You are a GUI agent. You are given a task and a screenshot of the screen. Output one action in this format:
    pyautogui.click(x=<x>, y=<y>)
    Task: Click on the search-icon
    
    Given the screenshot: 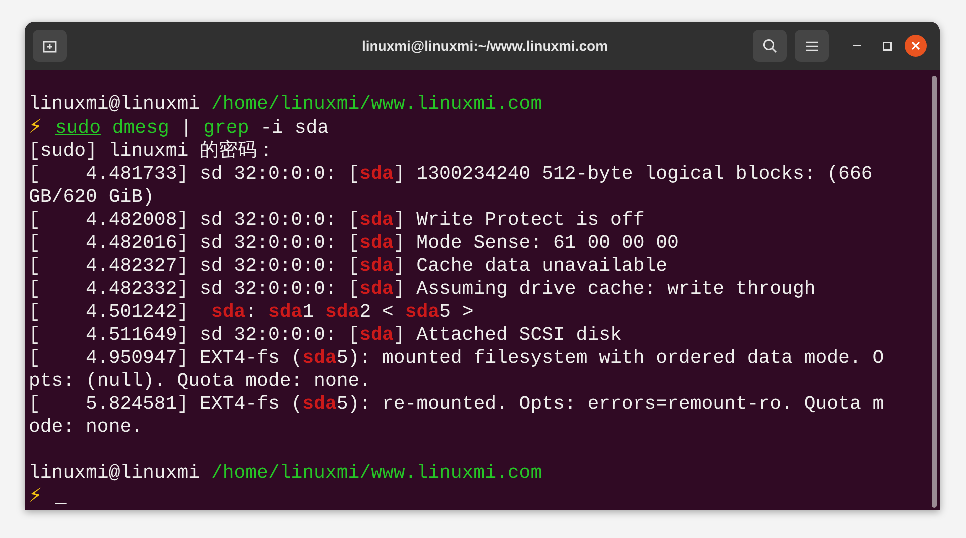 What is the action you would take?
    pyautogui.click(x=770, y=46)
    